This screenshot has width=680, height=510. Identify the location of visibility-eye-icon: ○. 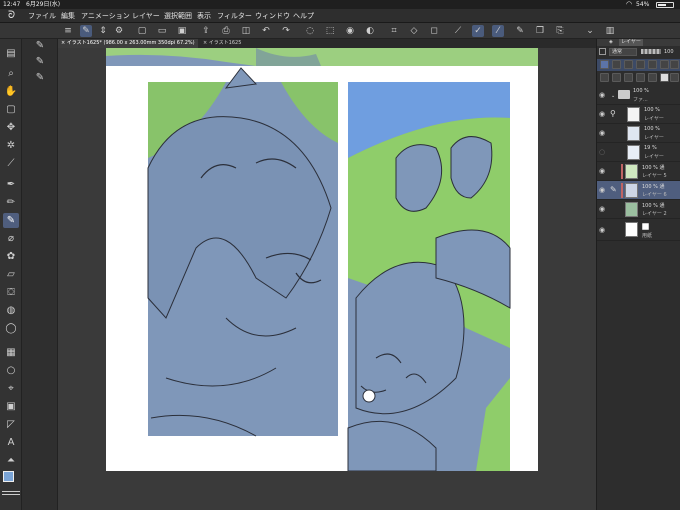
(603, 152).